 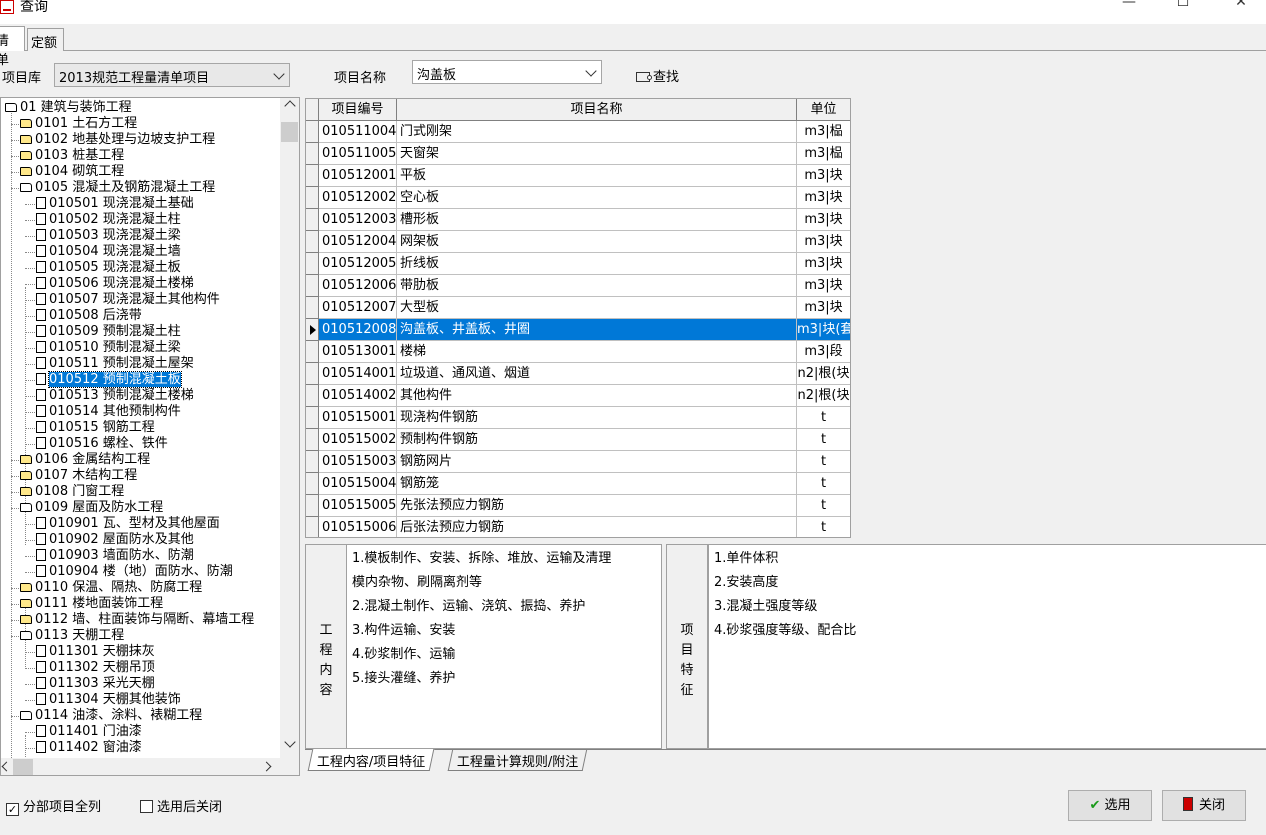 What do you see at coordinates (72, 156) in the screenshot?
I see `tree-node: 0103 桩基工程` at bounding box center [72, 156].